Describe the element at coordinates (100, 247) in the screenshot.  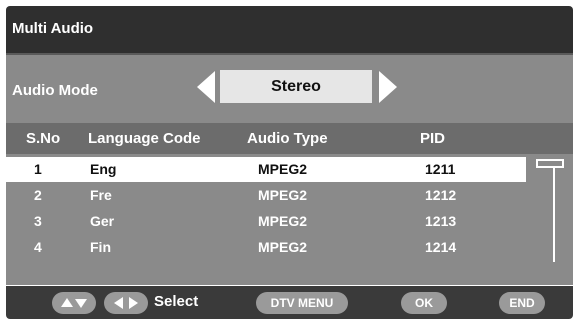
I see `cell-language: Fin` at that location.